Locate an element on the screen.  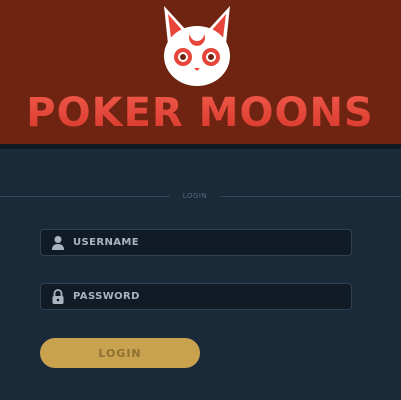
password-input is located at coordinates (207, 296).